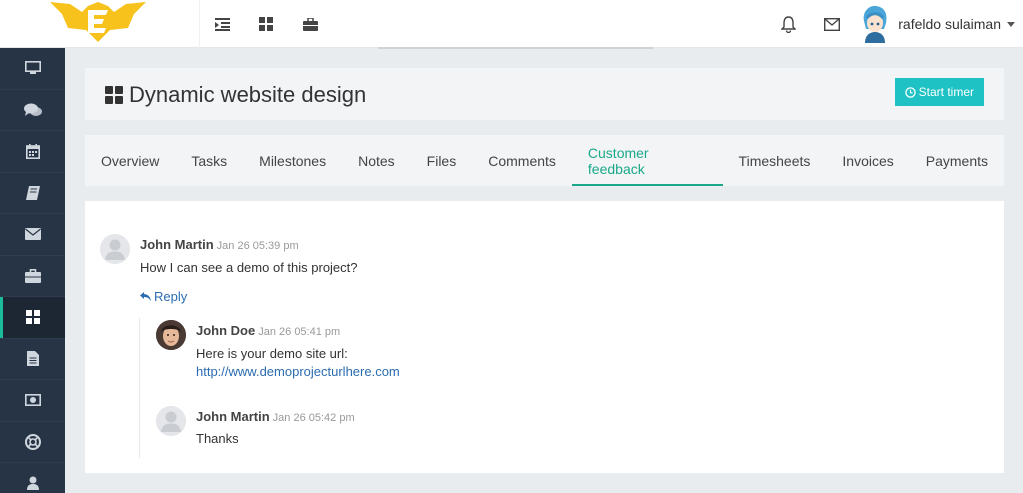 The image size is (1023, 493). What do you see at coordinates (511, 24) in the screenshot?
I see `top-bar: rafeldo sulaiman` at bounding box center [511, 24].